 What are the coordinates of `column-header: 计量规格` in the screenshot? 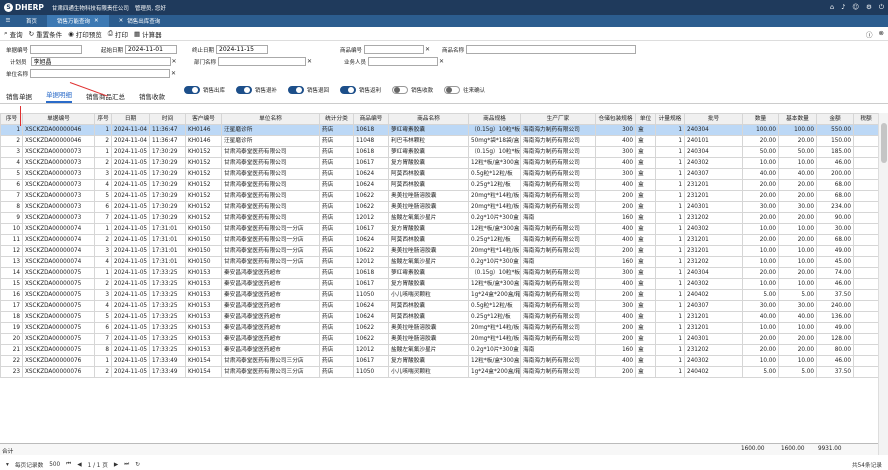 It's located at (670, 119).